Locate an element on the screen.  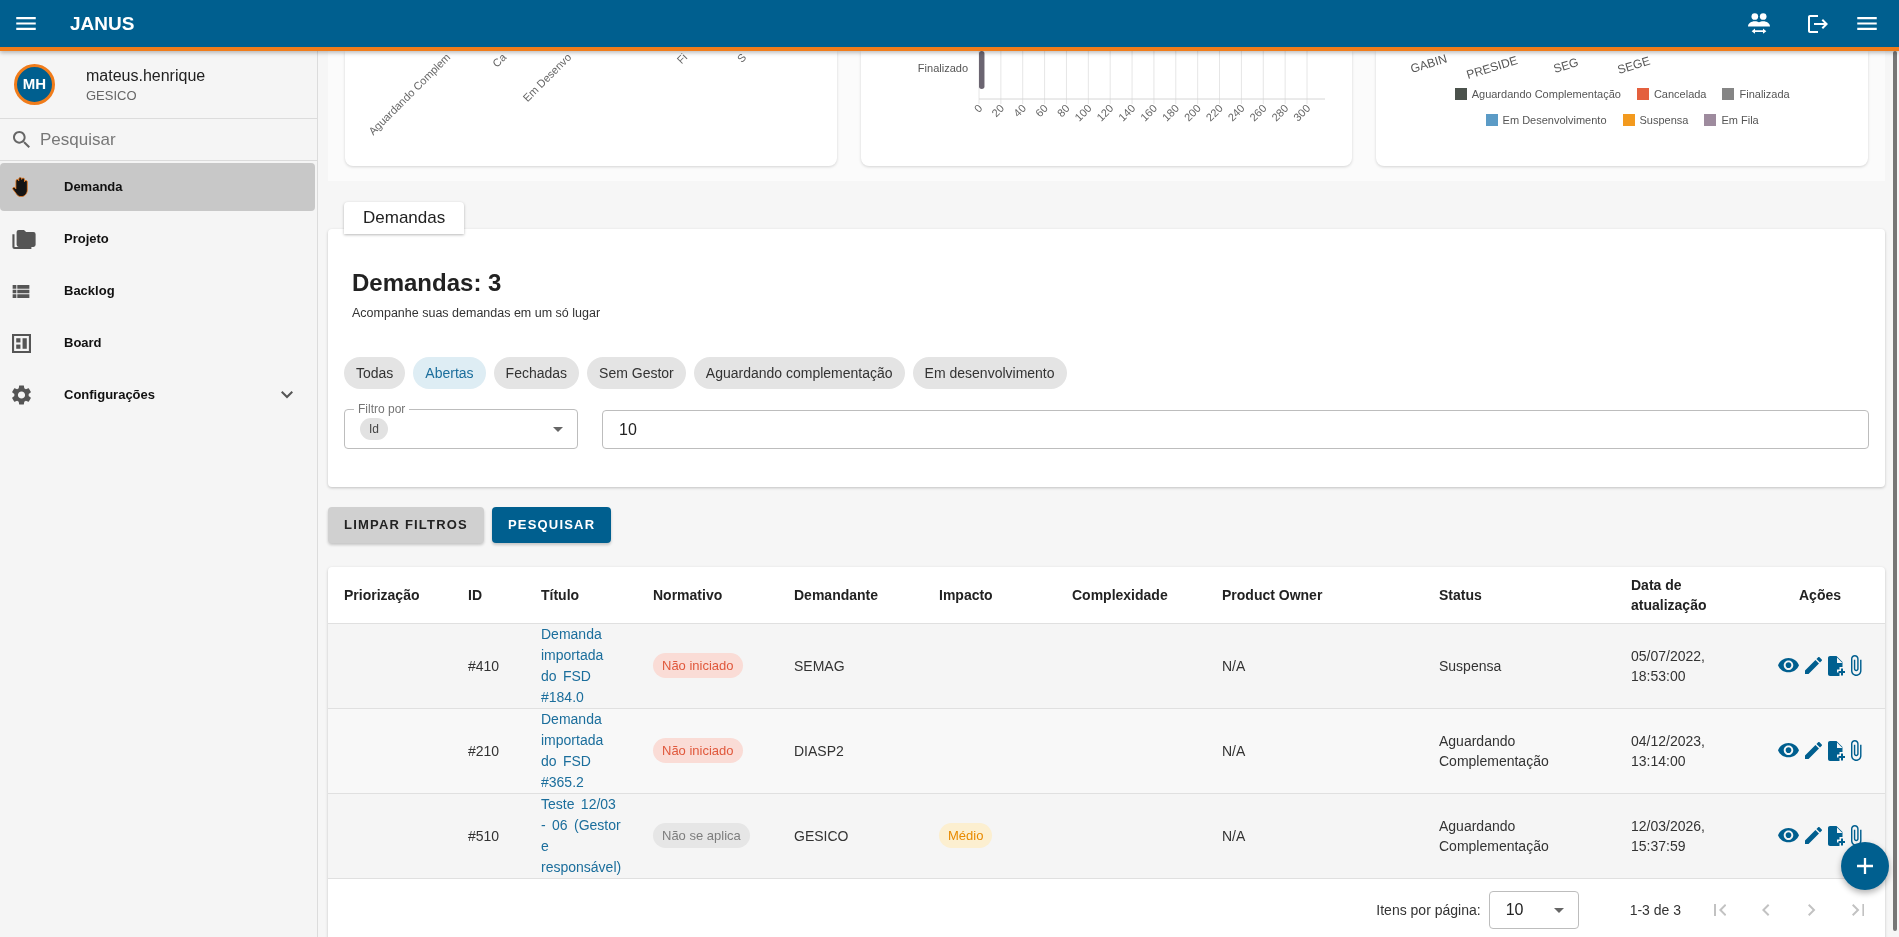
nav-item: Projeto is located at coordinates (157, 239).